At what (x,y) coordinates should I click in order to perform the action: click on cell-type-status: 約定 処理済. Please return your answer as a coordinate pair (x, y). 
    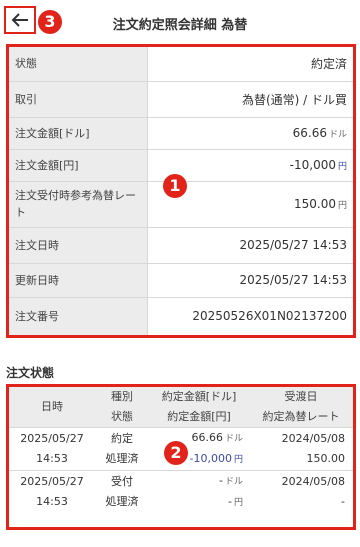
    Looking at the image, I should click on (122, 449).